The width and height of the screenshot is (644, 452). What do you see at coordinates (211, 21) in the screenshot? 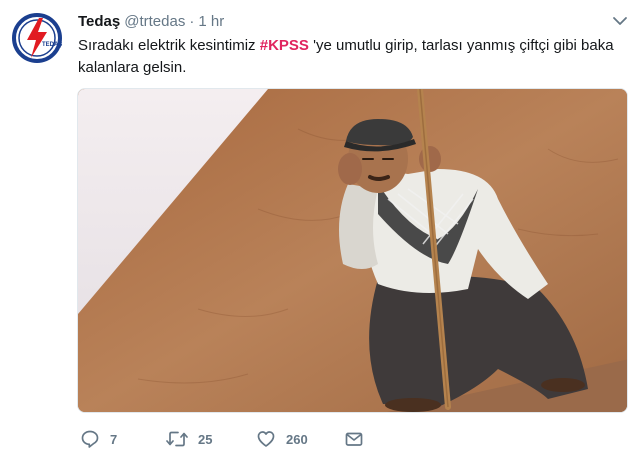
I see `timestamp: 1 hr` at bounding box center [211, 21].